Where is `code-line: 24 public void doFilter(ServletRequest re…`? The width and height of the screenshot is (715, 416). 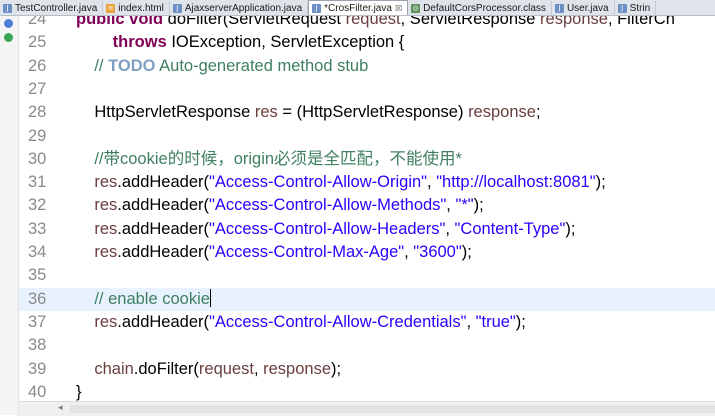 code-line: 24 public void doFilter(ServletRequest re… is located at coordinates (366, 23).